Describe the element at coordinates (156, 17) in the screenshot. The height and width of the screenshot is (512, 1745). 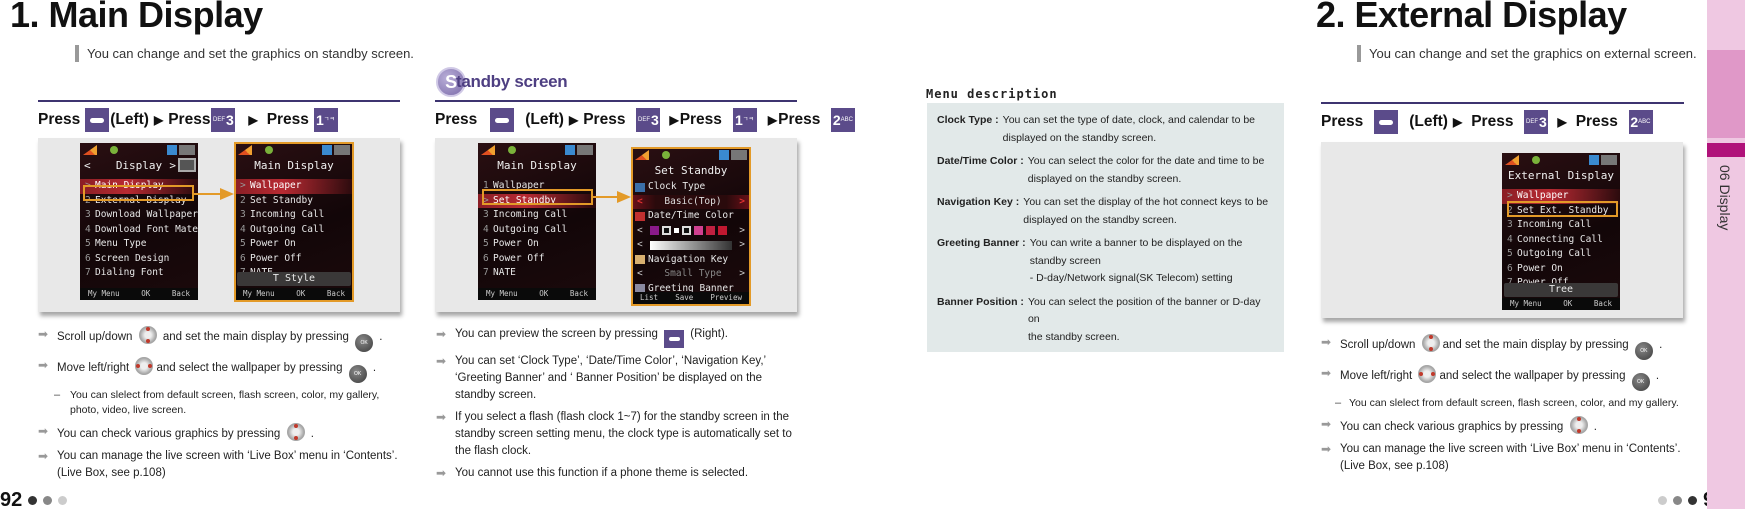
I see `section-title-text: Main Display` at that location.